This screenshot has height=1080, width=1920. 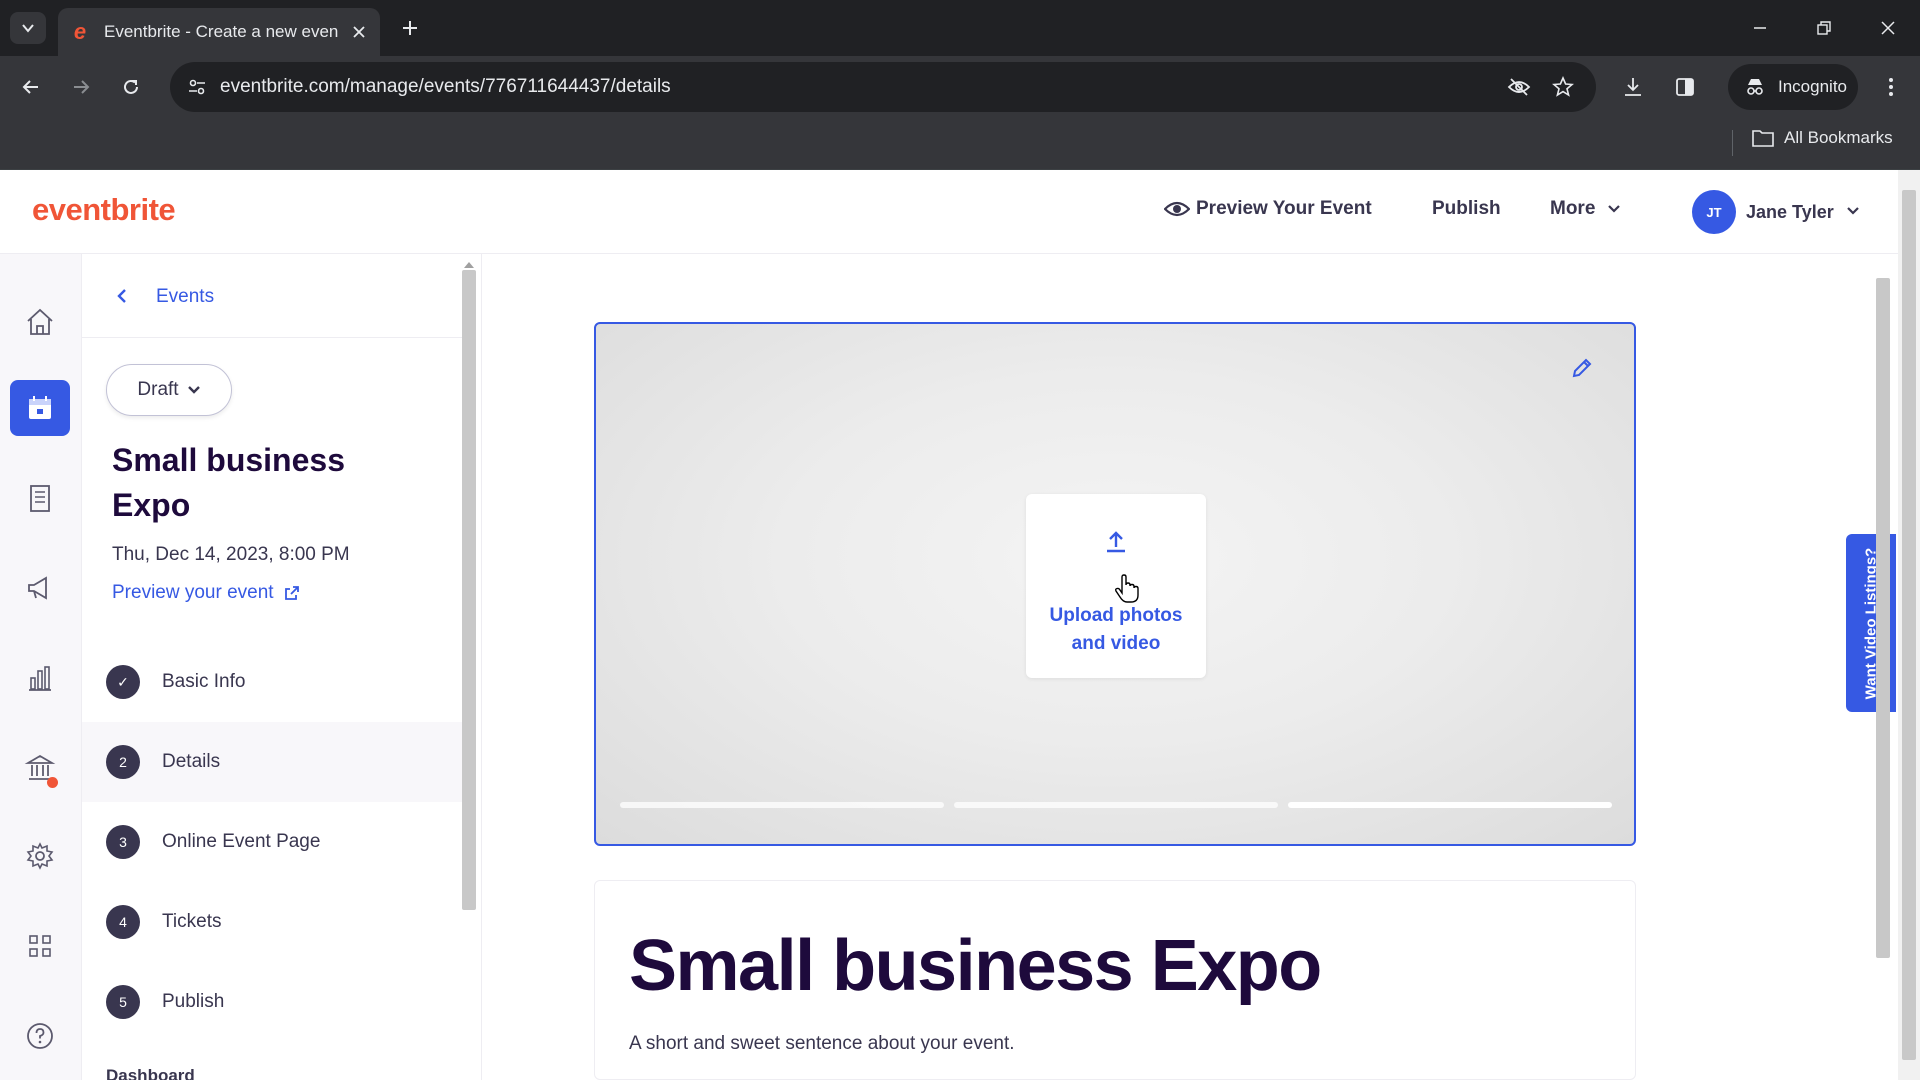 I want to click on step-label: Tickets, so click(x=192, y=921).